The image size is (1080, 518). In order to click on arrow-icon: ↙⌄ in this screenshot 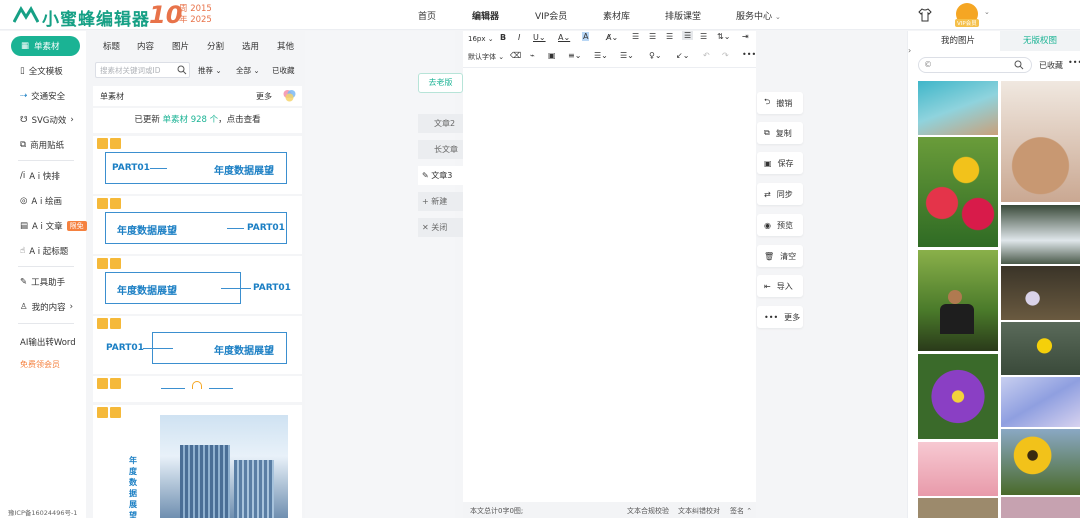, I will do `click(682, 55)`.